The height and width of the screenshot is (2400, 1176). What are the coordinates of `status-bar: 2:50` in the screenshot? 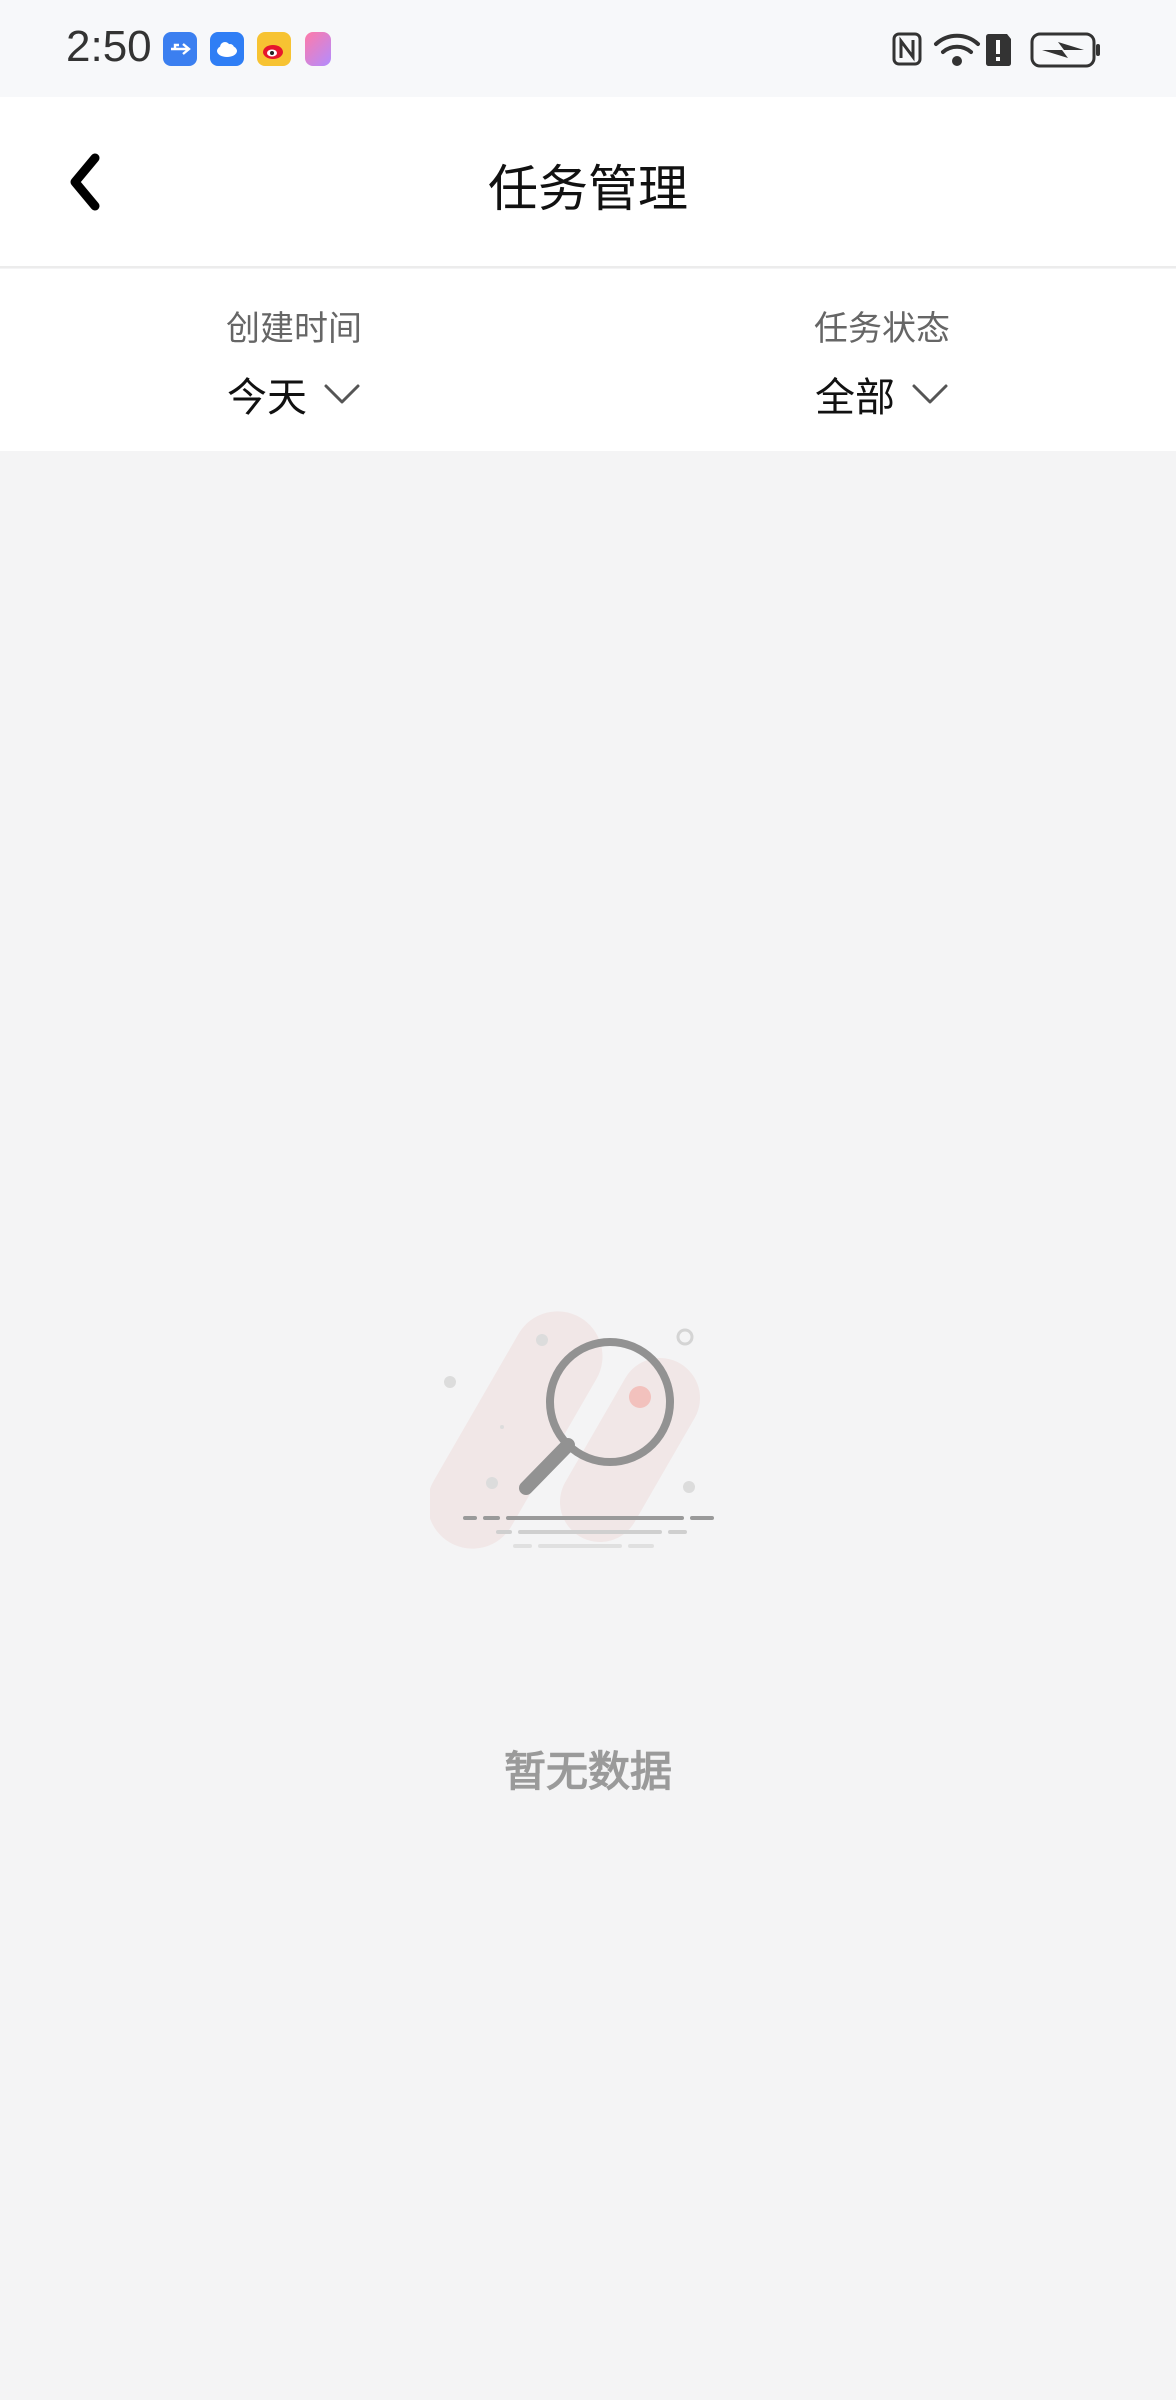 It's located at (588, 48).